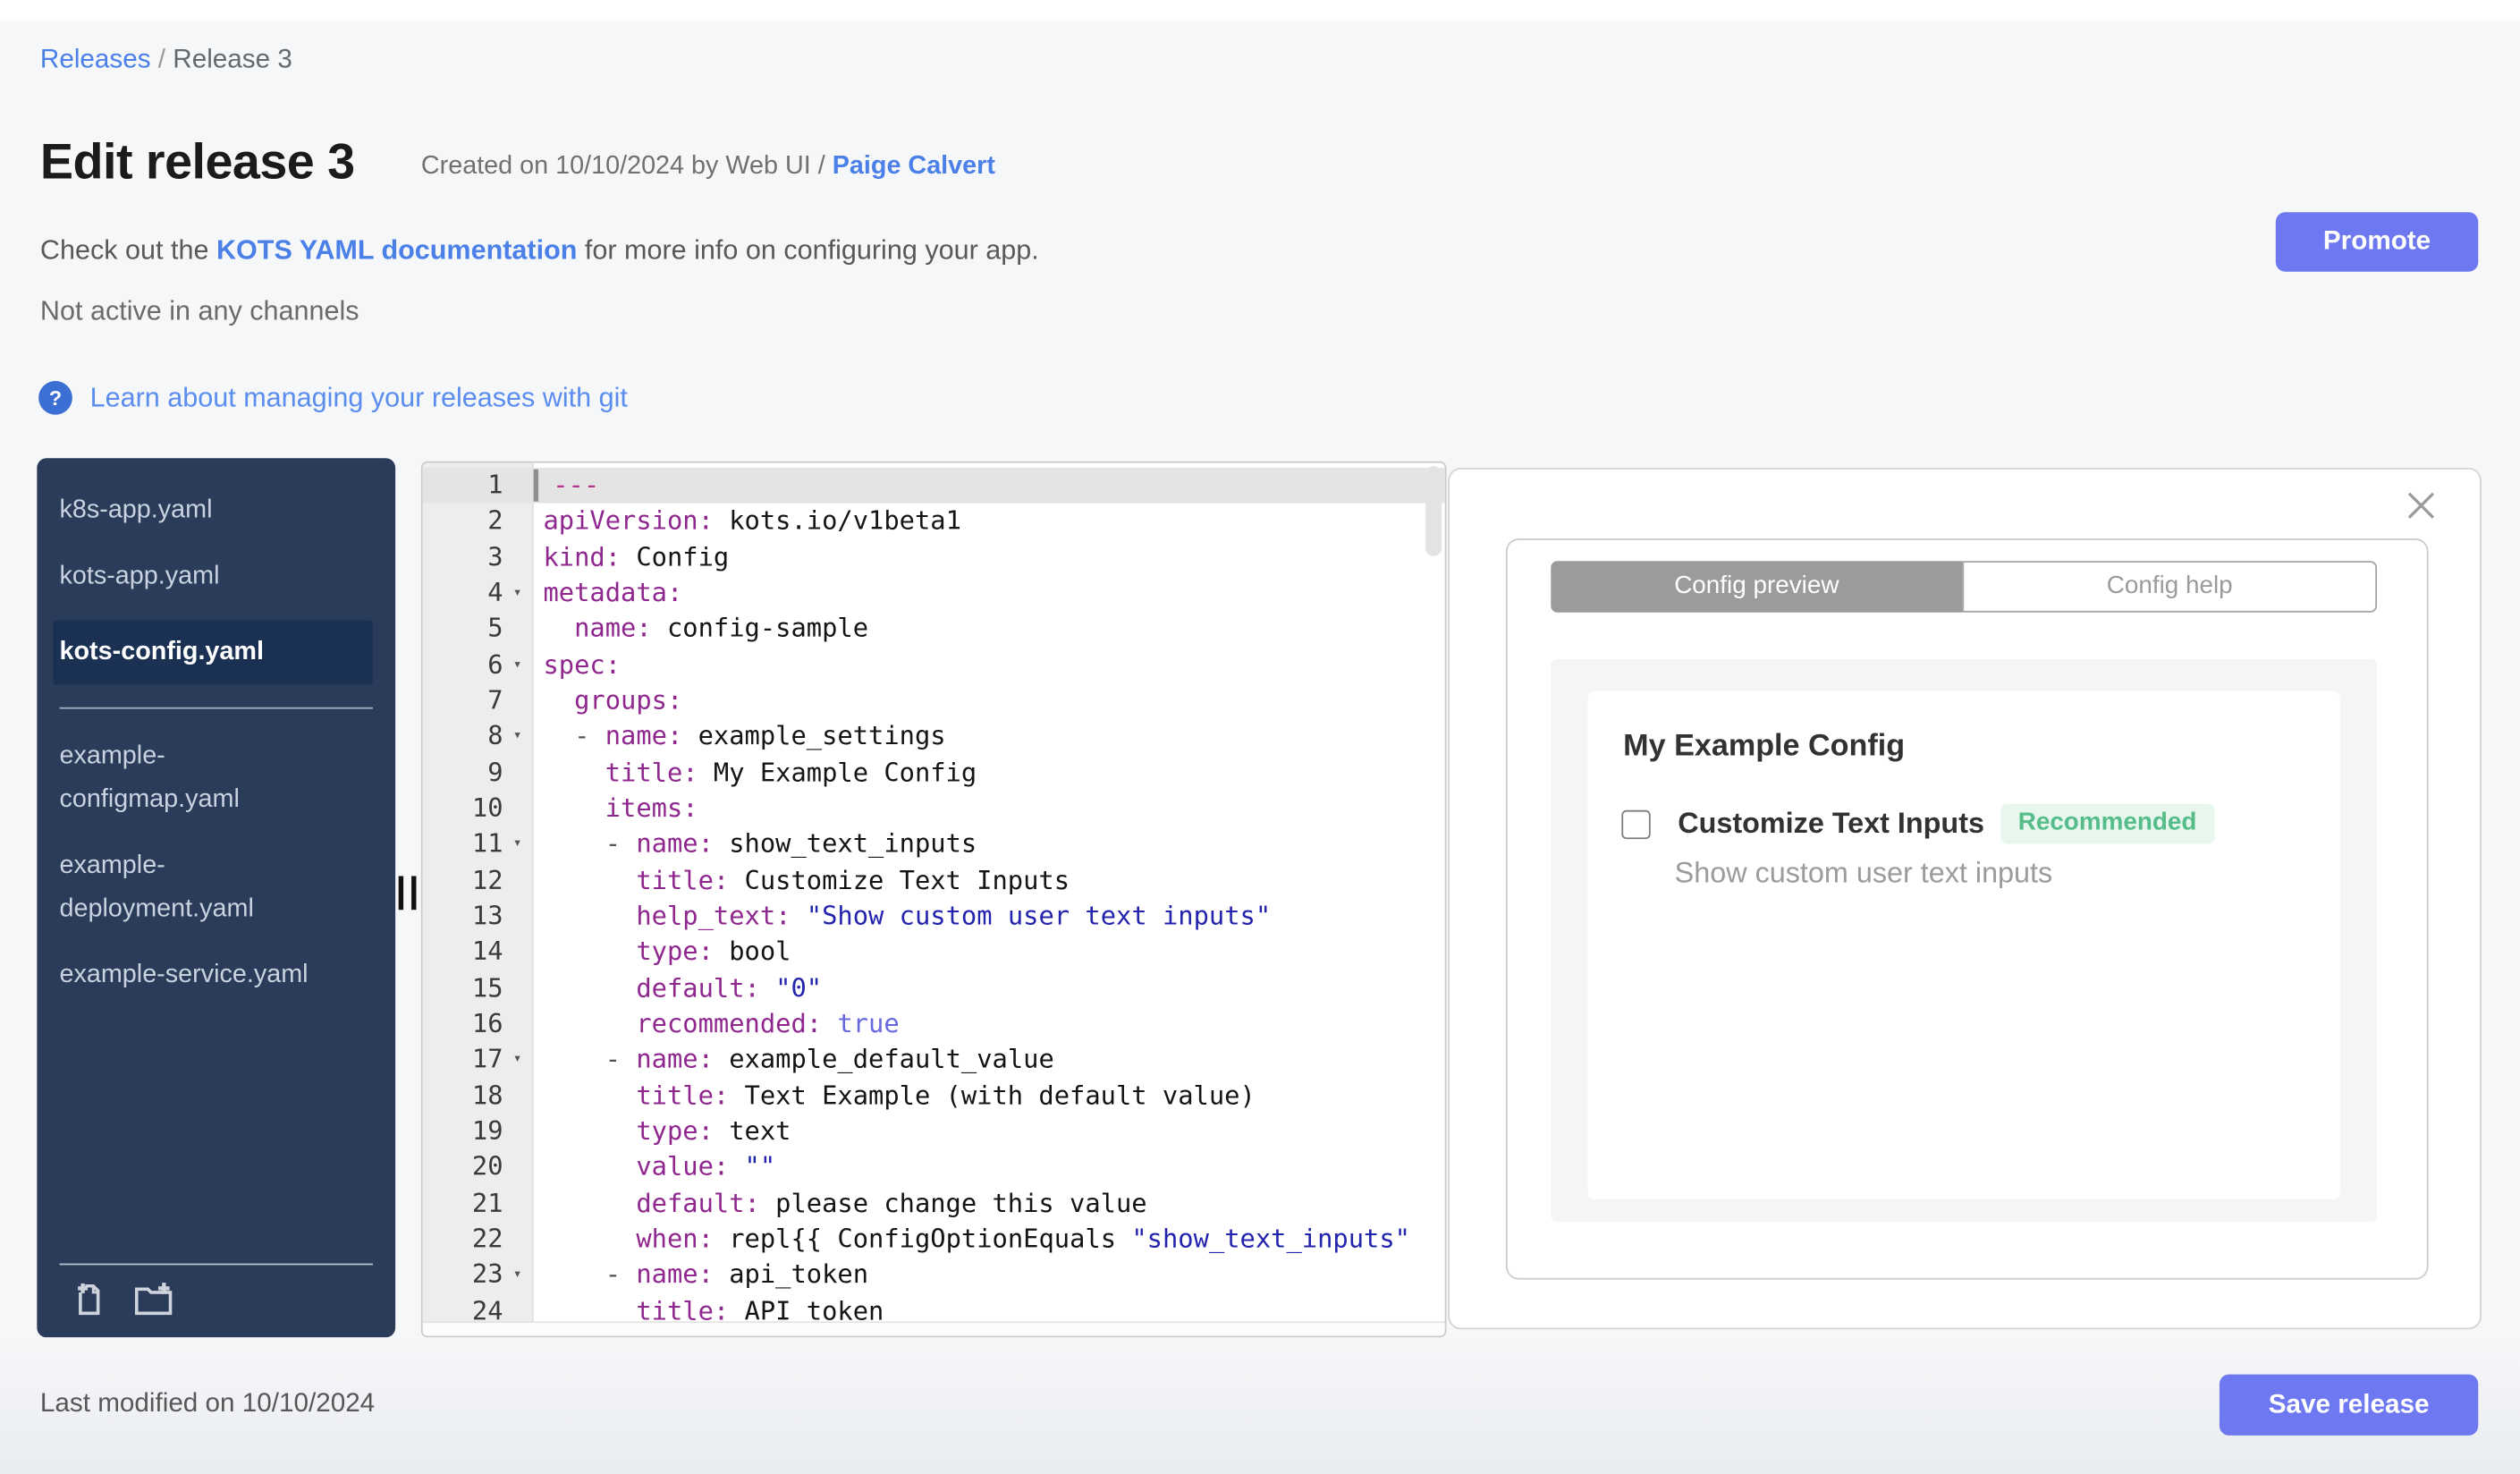 This screenshot has height=1474, width=2520. What do you see at coordinates (934, 665) in the screenshot?
I see `code-line-6: 6 ▾ spec:` at bounding box center [934, 665].